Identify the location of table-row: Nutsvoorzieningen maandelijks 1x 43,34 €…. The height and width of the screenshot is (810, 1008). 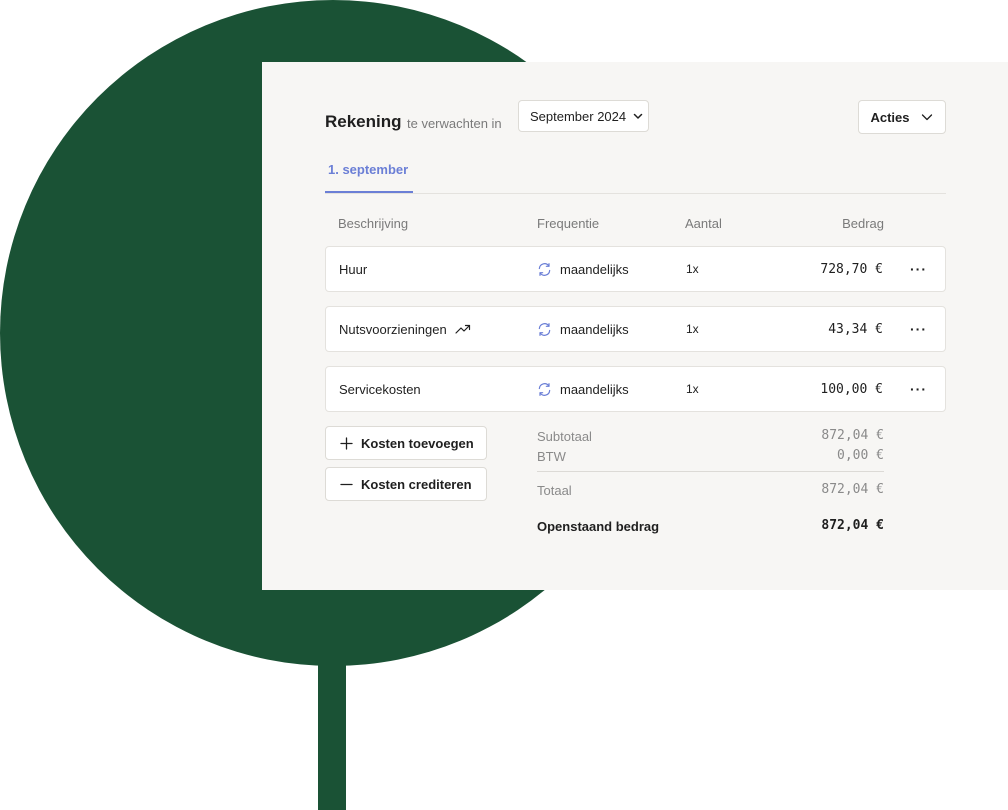
(635, 329).